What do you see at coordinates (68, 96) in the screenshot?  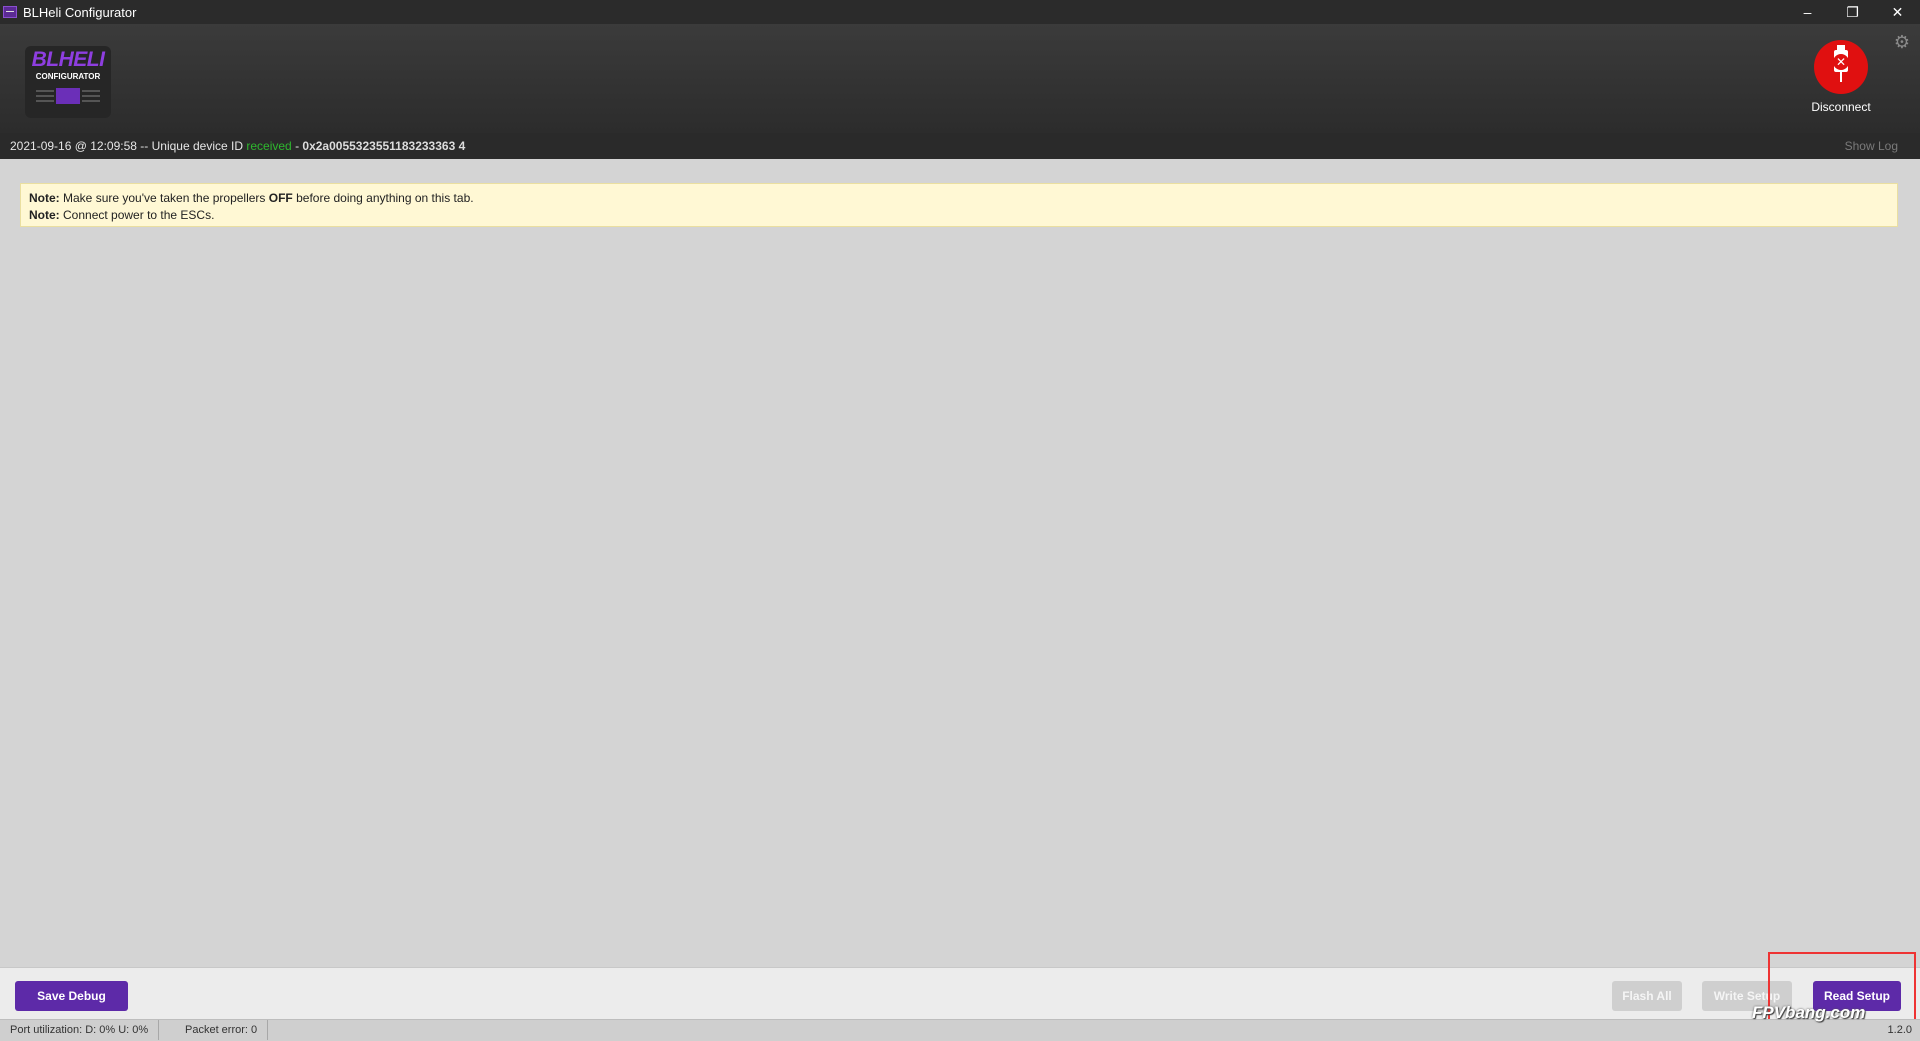 I see `esc-board-icon` at bounding box center [68, 96].